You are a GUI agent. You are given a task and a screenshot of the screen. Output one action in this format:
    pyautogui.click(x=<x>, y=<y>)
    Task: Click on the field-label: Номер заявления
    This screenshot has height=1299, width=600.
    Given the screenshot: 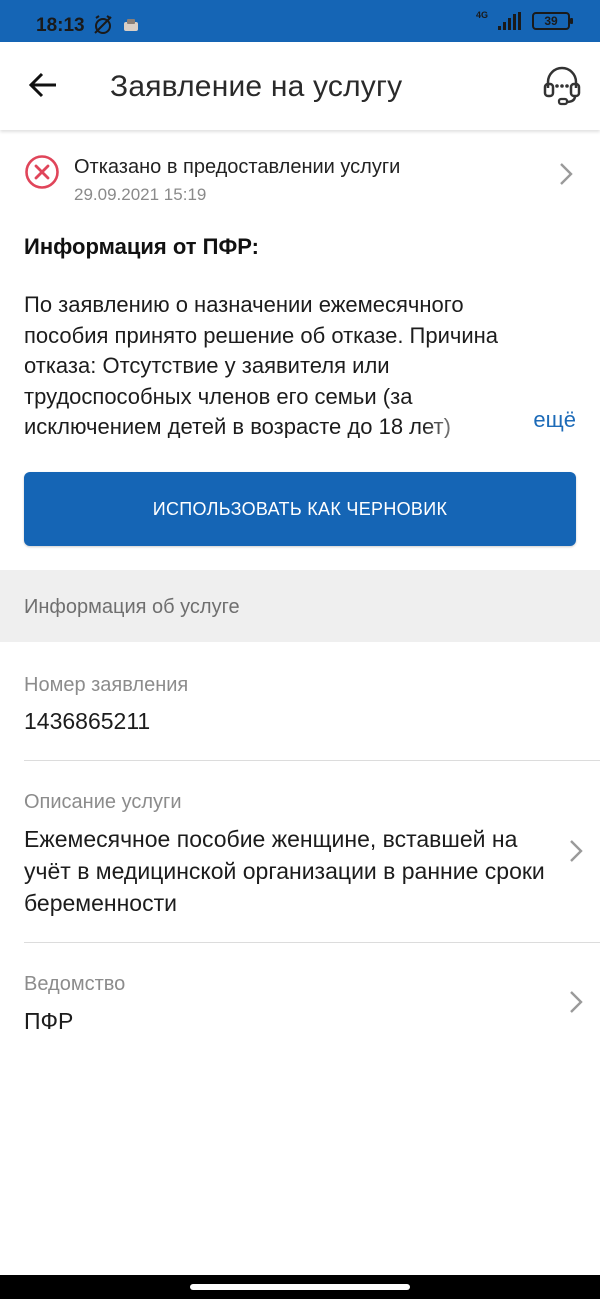 What is the action you would take?
    pyautogui.click(x=106, y=685)
    